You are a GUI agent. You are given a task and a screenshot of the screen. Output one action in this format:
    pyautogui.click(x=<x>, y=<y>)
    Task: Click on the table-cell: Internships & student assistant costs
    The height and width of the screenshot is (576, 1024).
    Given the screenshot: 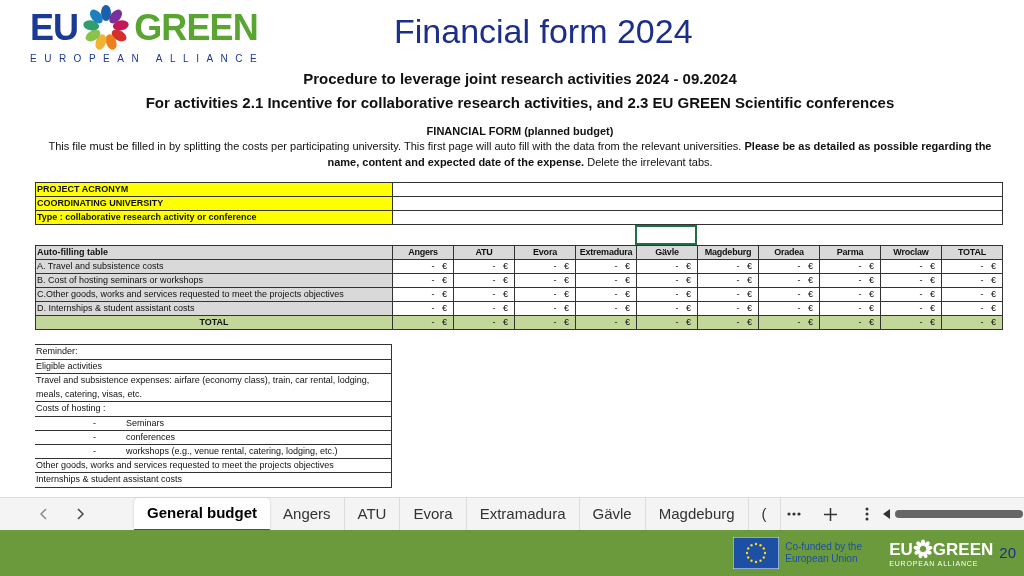 What is the action you would take?
    pyautogui.click(x=213, y=480)
    